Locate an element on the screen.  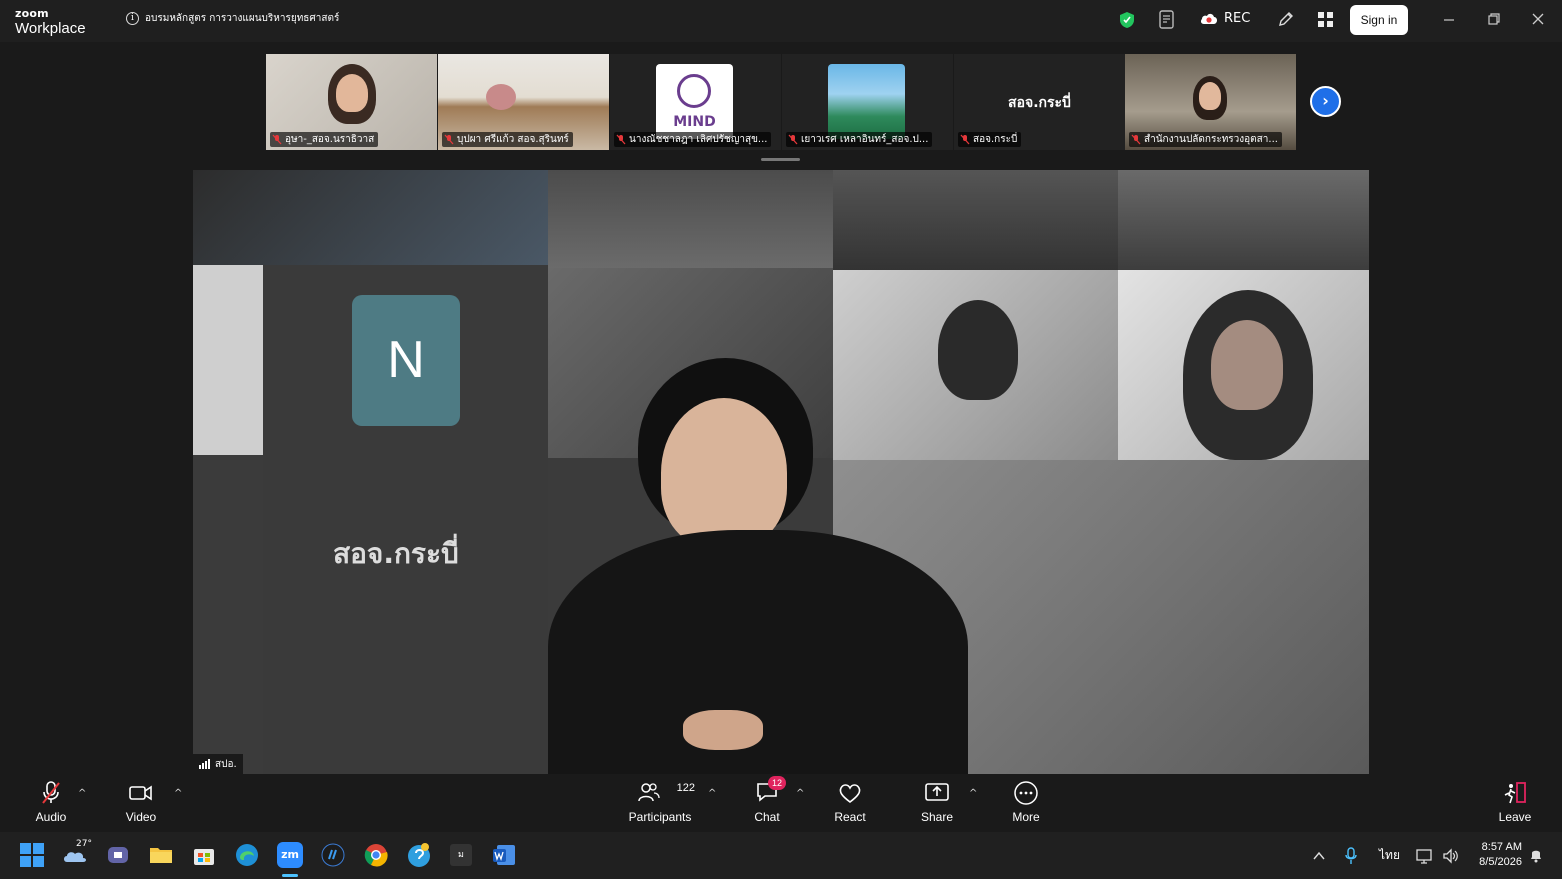
participant-name-tag: บุปผา ศรีแก้ว สอจ.สุรินทร์ is located at coordinates (507, 139).